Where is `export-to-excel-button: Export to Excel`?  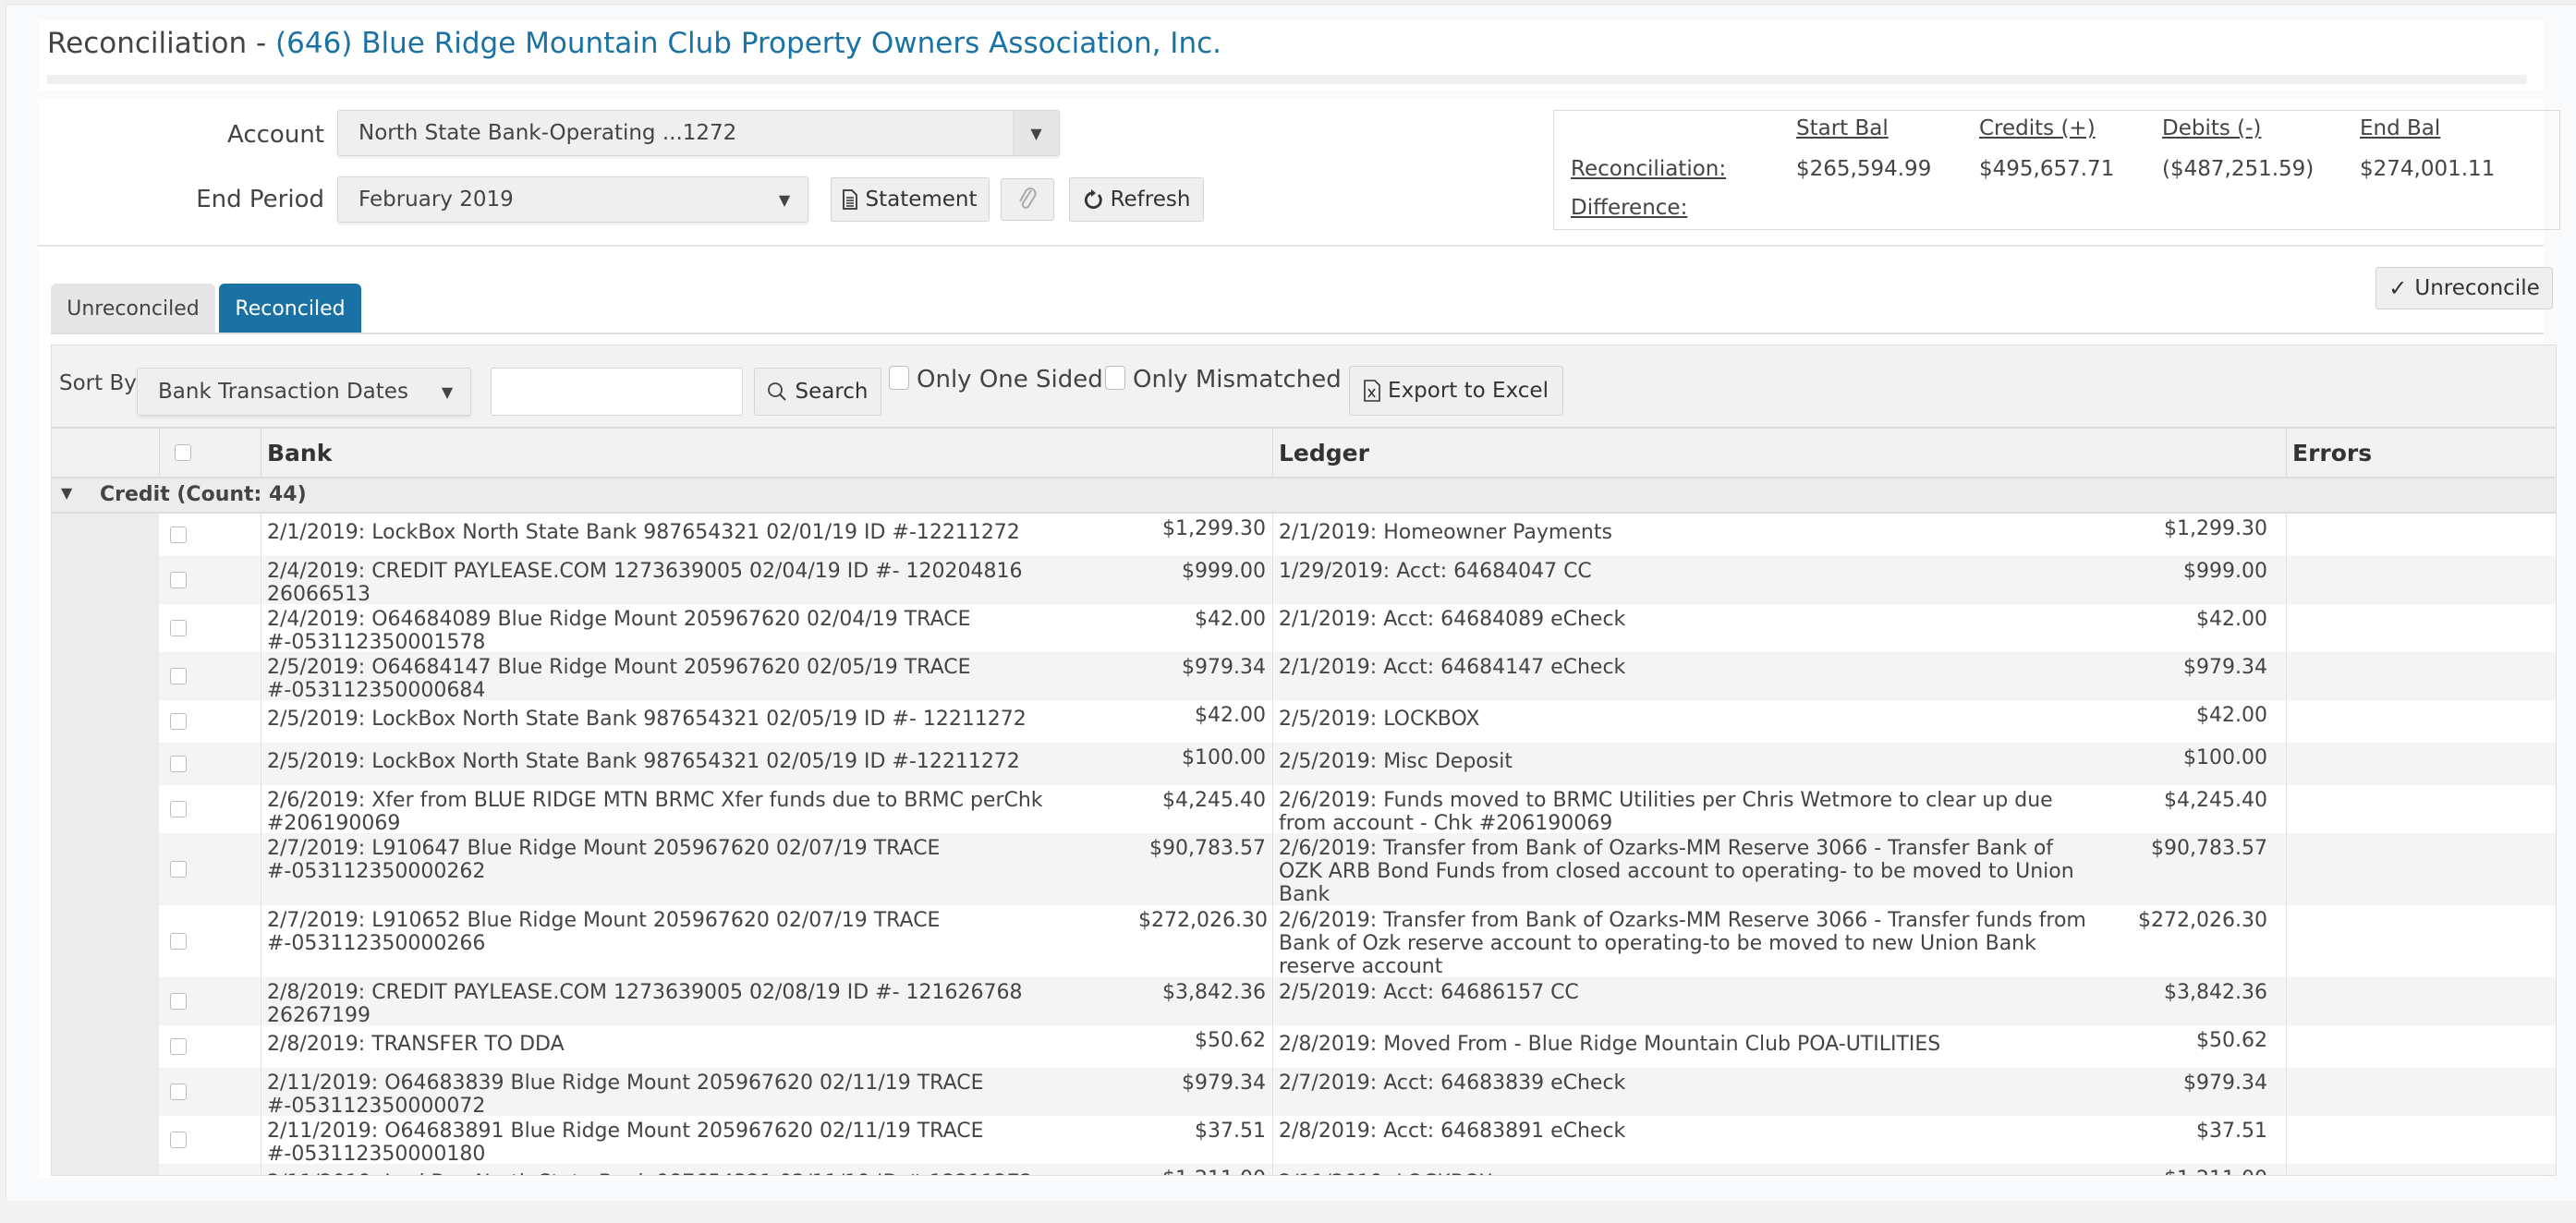 export-to-excel-button: Export to Excel is located at coordinates (1456, 391).